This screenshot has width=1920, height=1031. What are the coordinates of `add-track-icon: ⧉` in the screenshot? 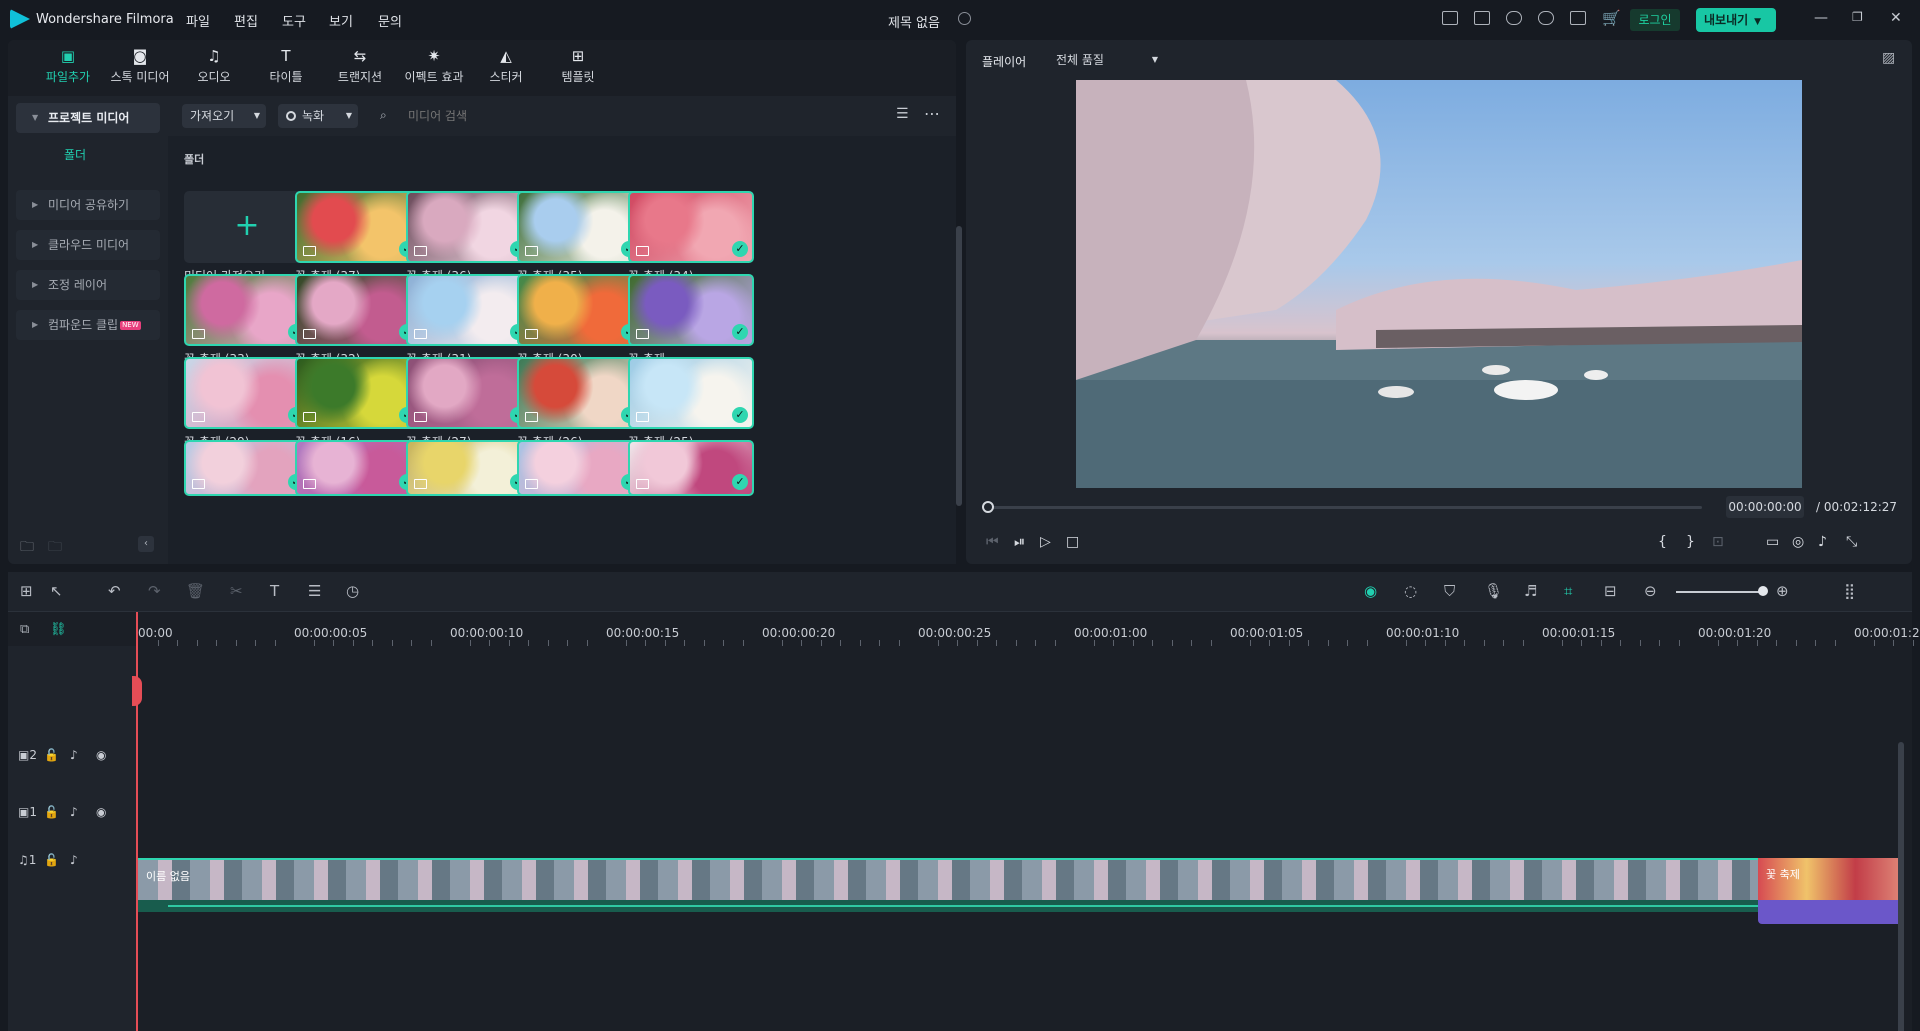 It's located at (24, 629).